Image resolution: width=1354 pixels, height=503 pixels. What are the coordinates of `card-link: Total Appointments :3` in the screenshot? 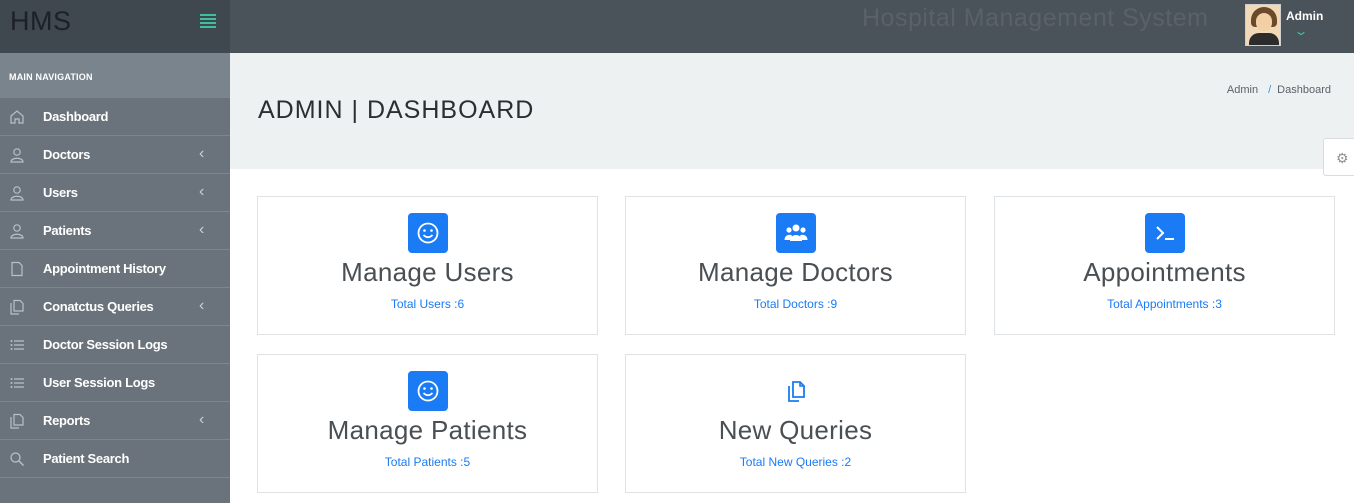 It's located at (1164, 304).